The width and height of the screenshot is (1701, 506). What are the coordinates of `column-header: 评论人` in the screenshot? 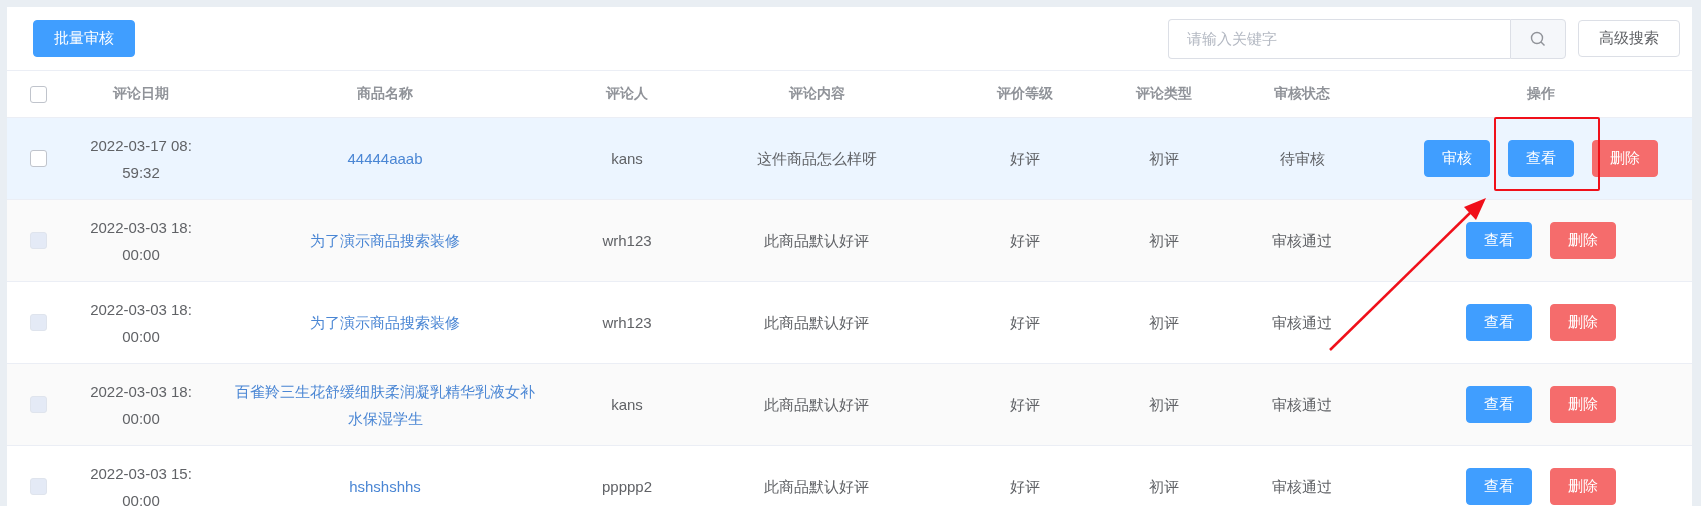 It's located at (626, 94).